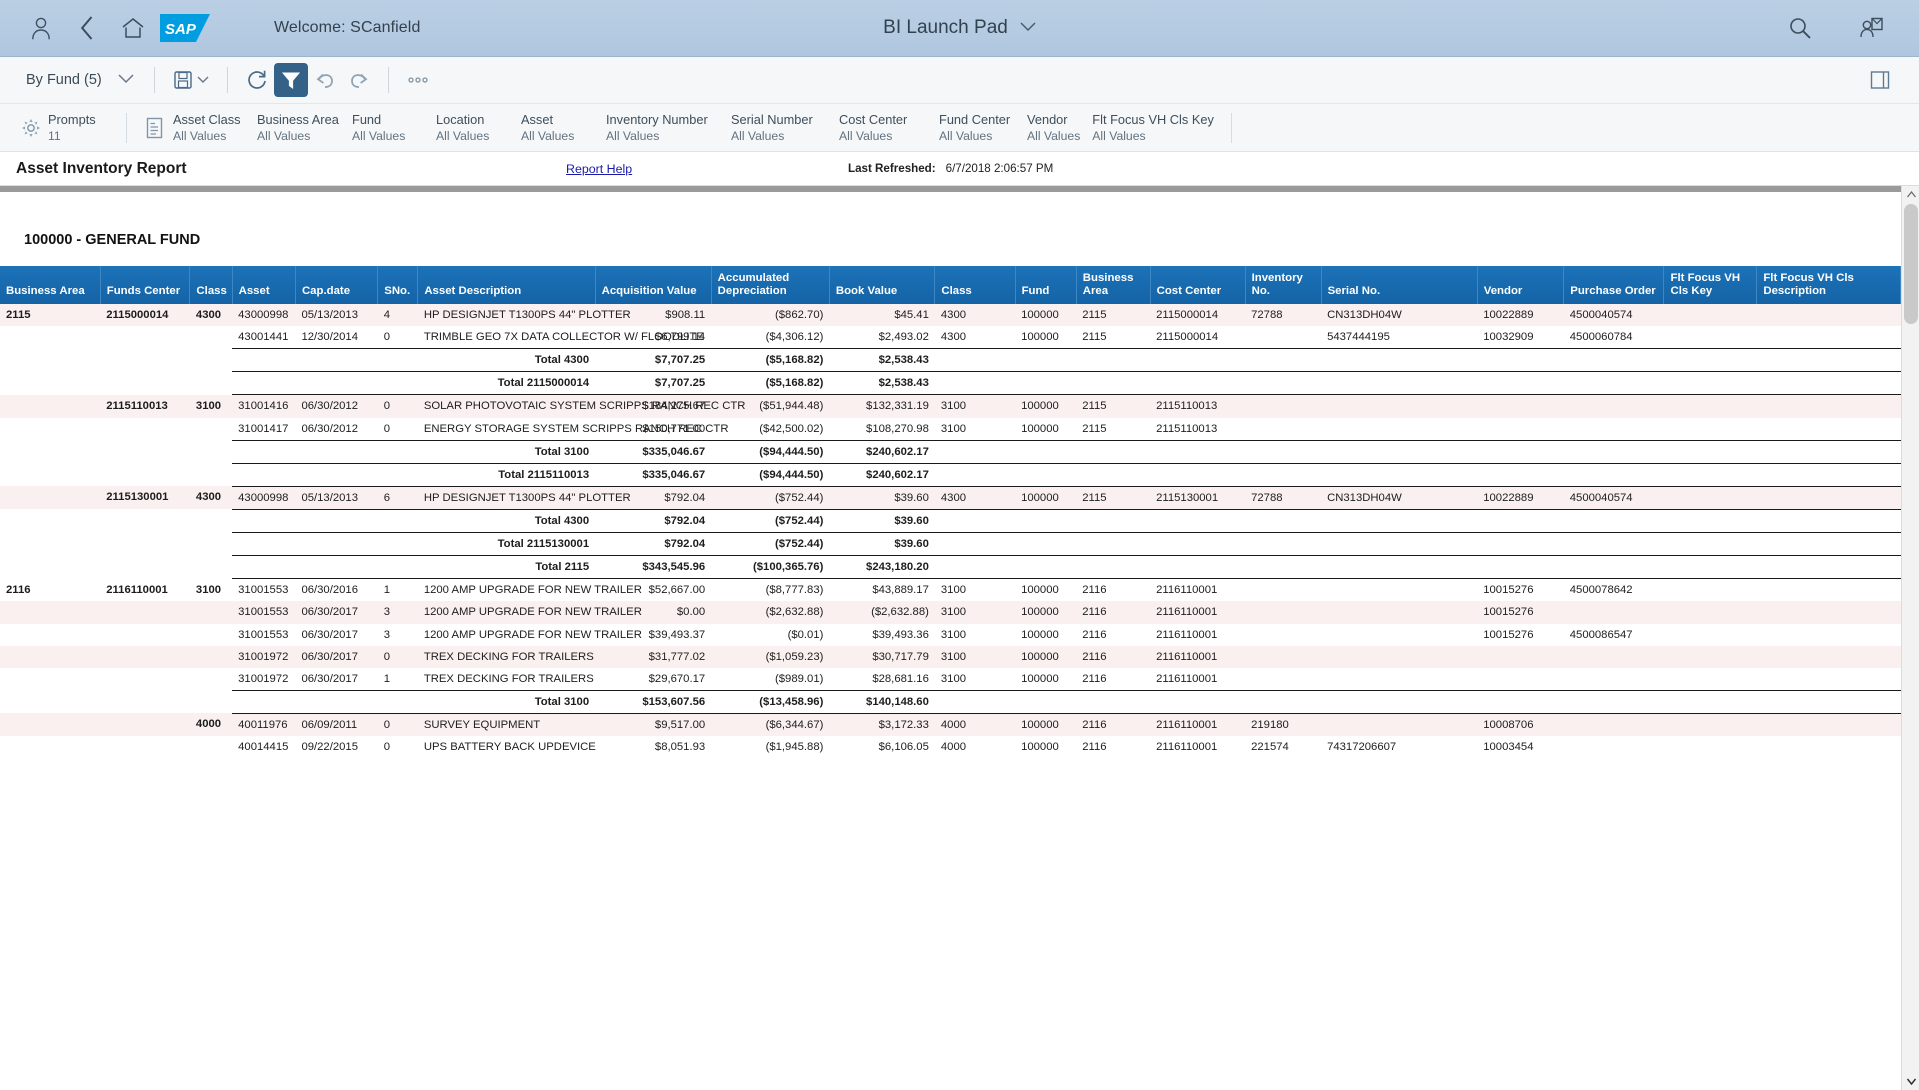 Image resolution: width=1919 pixels, height=1090 pixels. I want to click on document-icon, so click(154, 128).